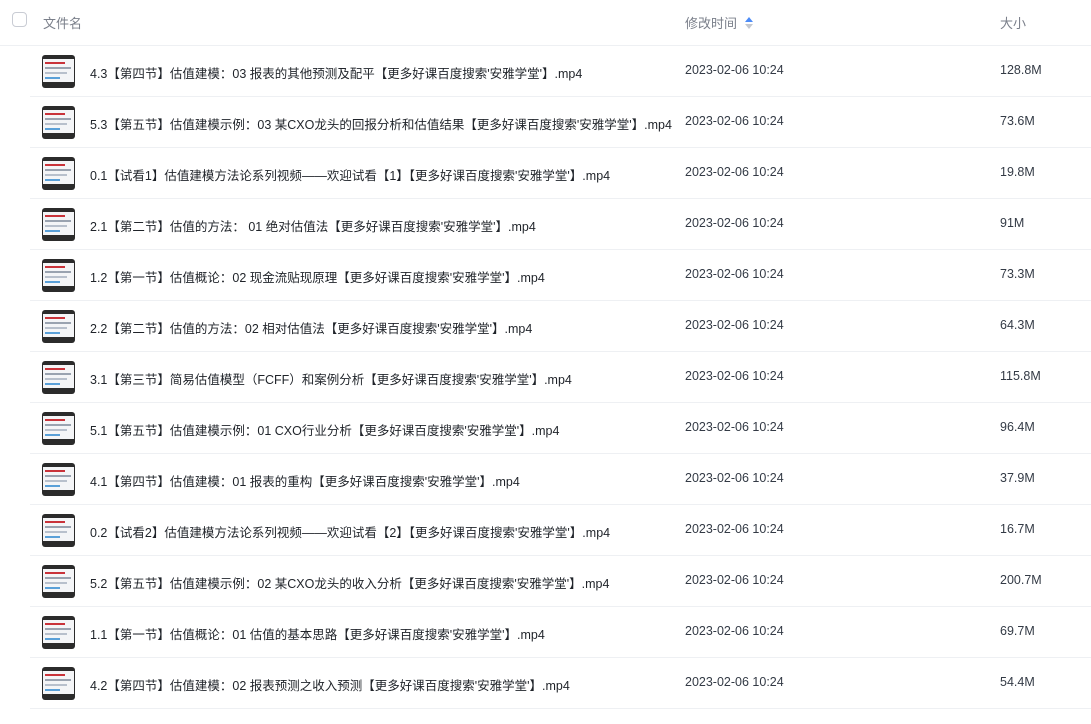 This screenshot has height=724, width=1091. What do you see at coordinates (711, 23) in the screenshot?
I see `column-header-time-label: 修改时间` at bounding box center [711, 23].